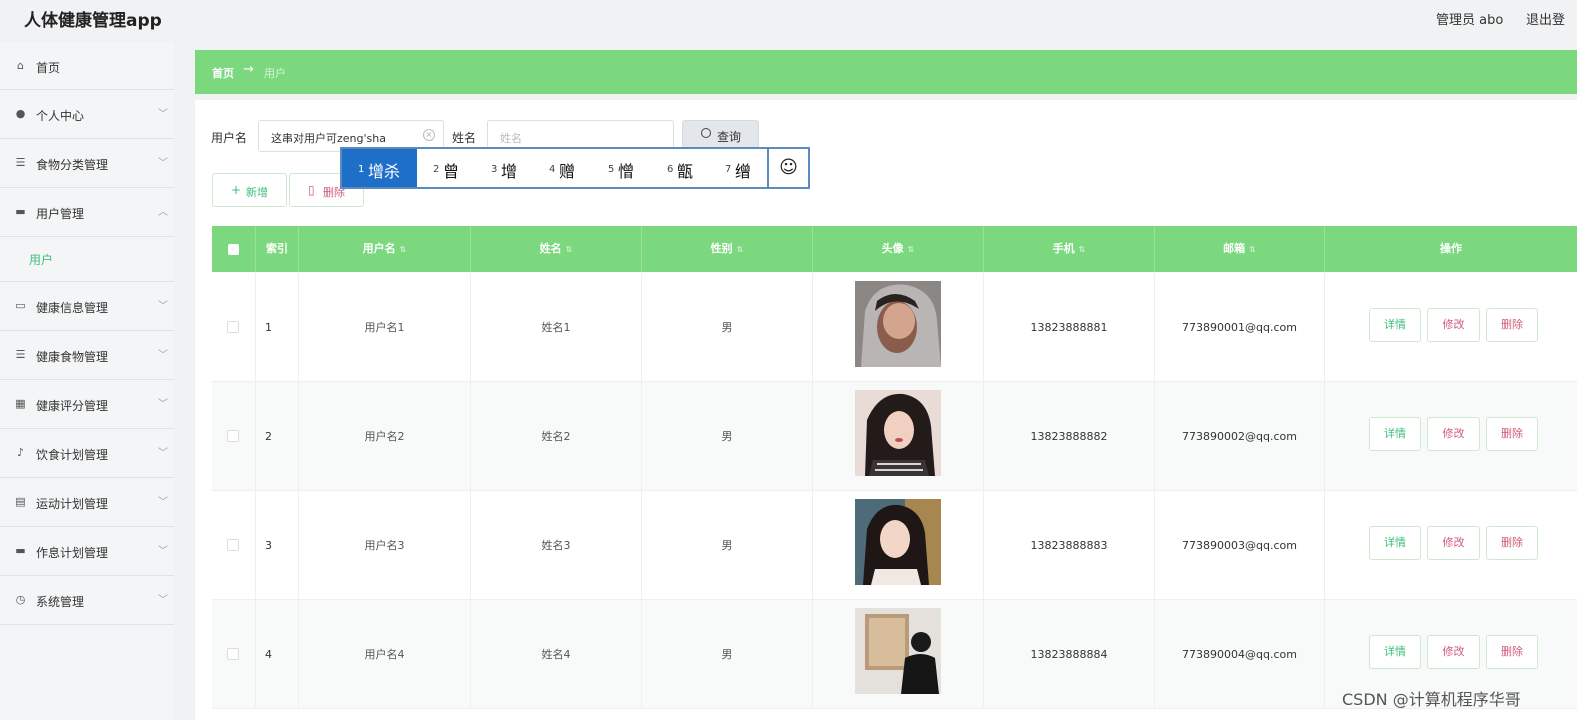 The image size is (1577, 720). What do you see at coordinates (277, 249) in the screenshot?
I see `header-index: 索引` at bounding box center [277, 249].